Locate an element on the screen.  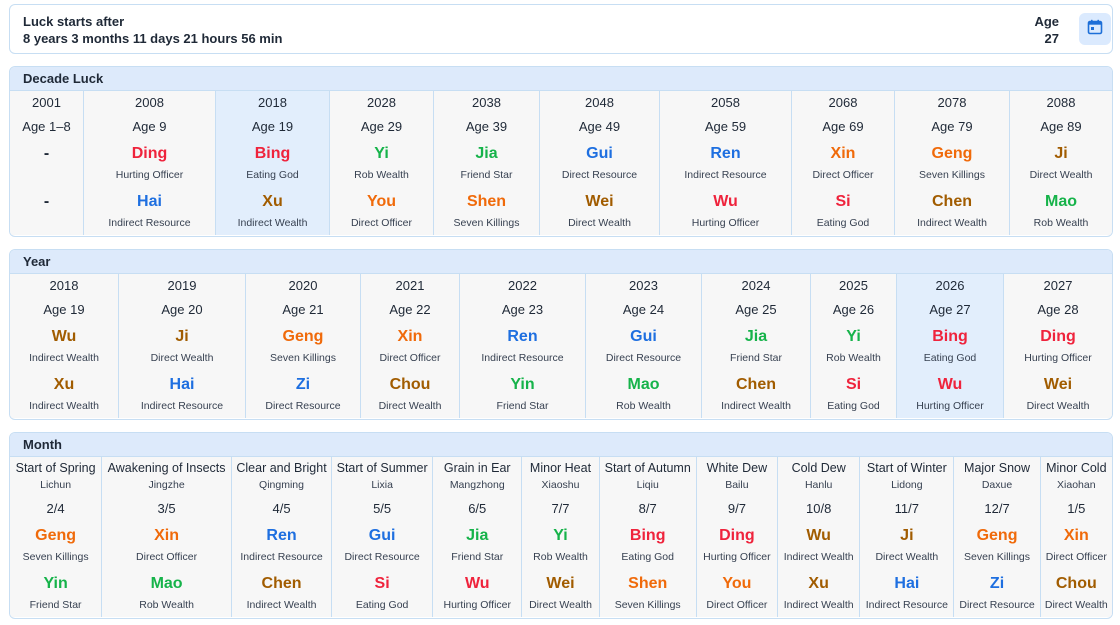
column-year: 2023 is located at coordinates (643, 285).